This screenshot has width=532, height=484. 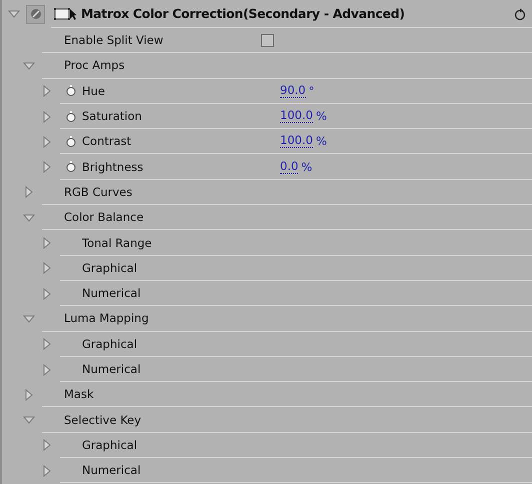 I want to click on effect-icon, so click(x=65, y=14).